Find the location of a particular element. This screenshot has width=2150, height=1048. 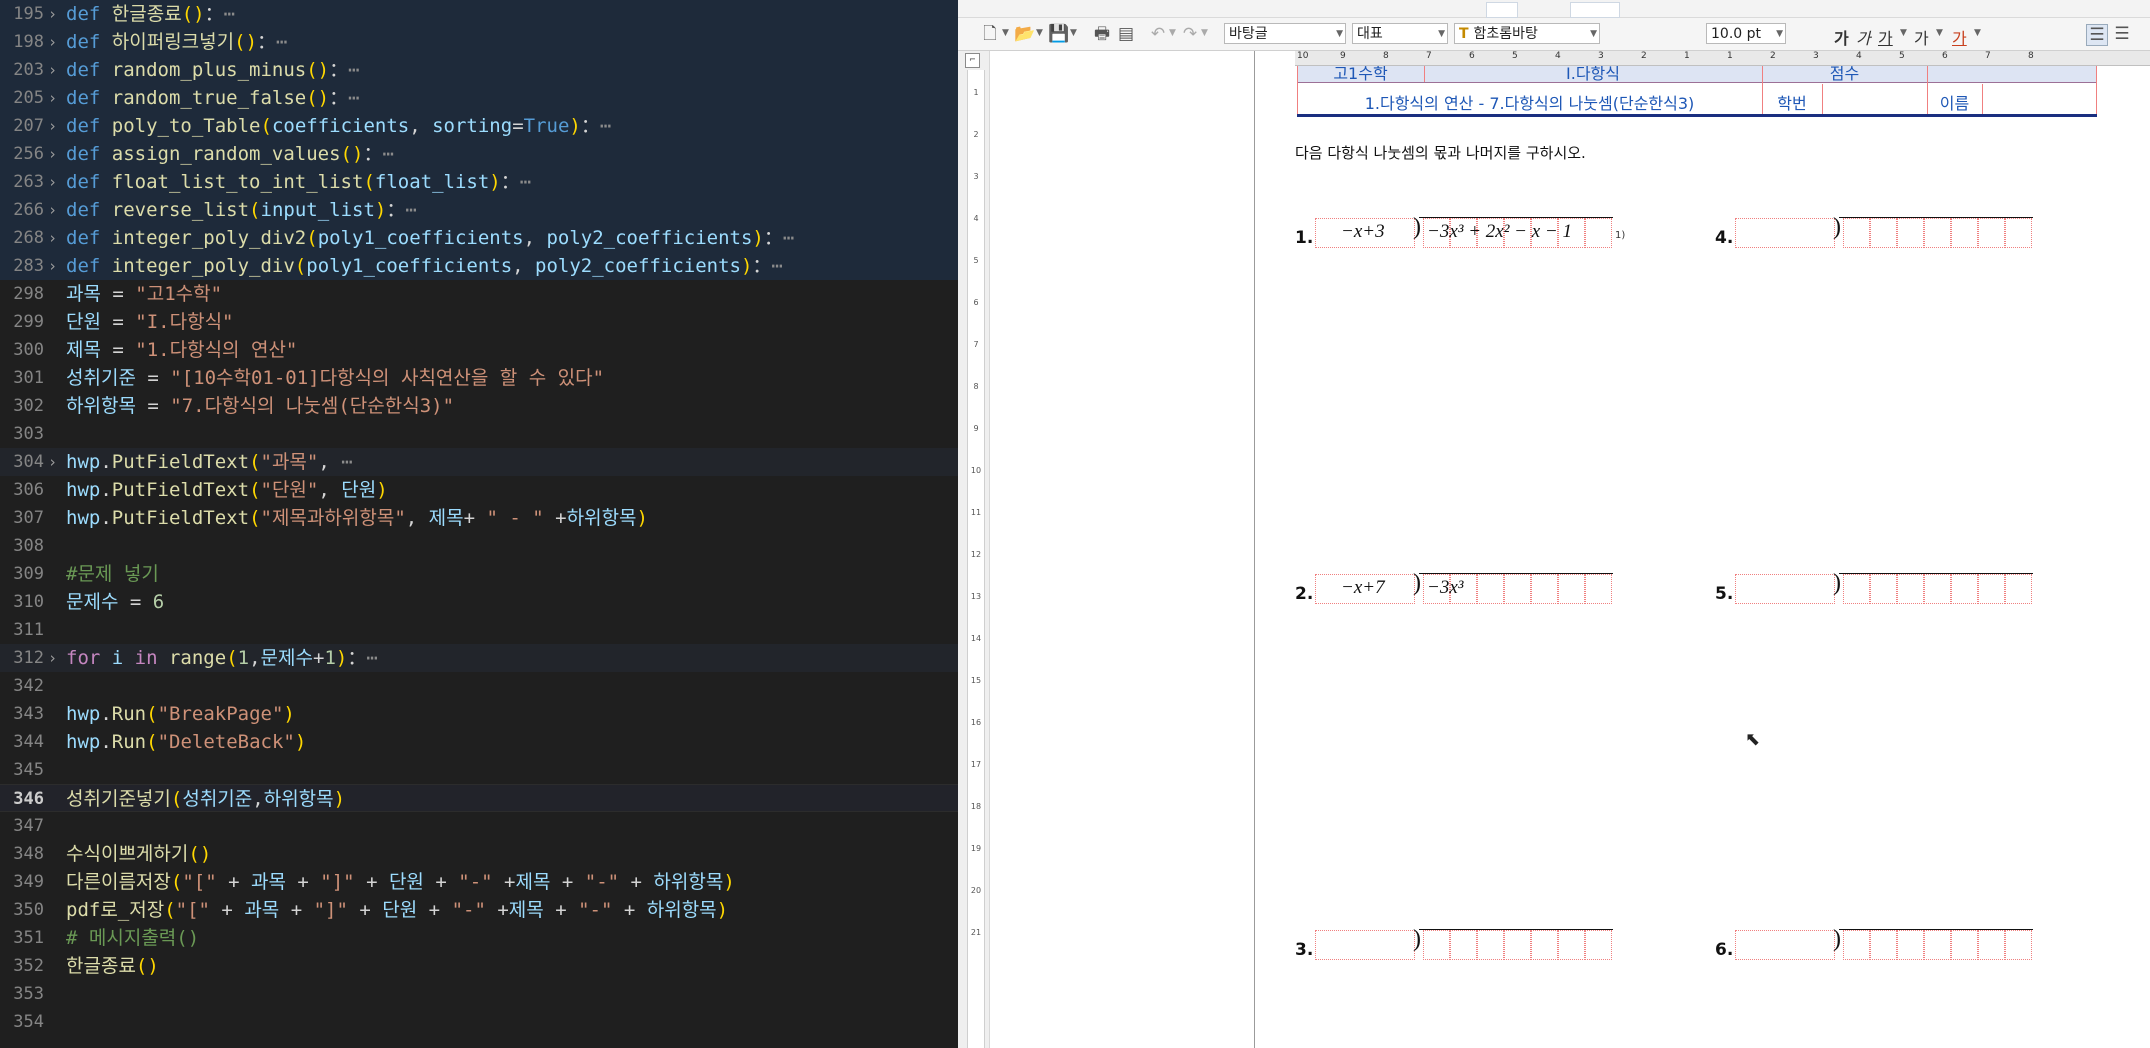

code-line: 300 제목 = "1.다항식의 연산" is located at coordinates (479, 350).